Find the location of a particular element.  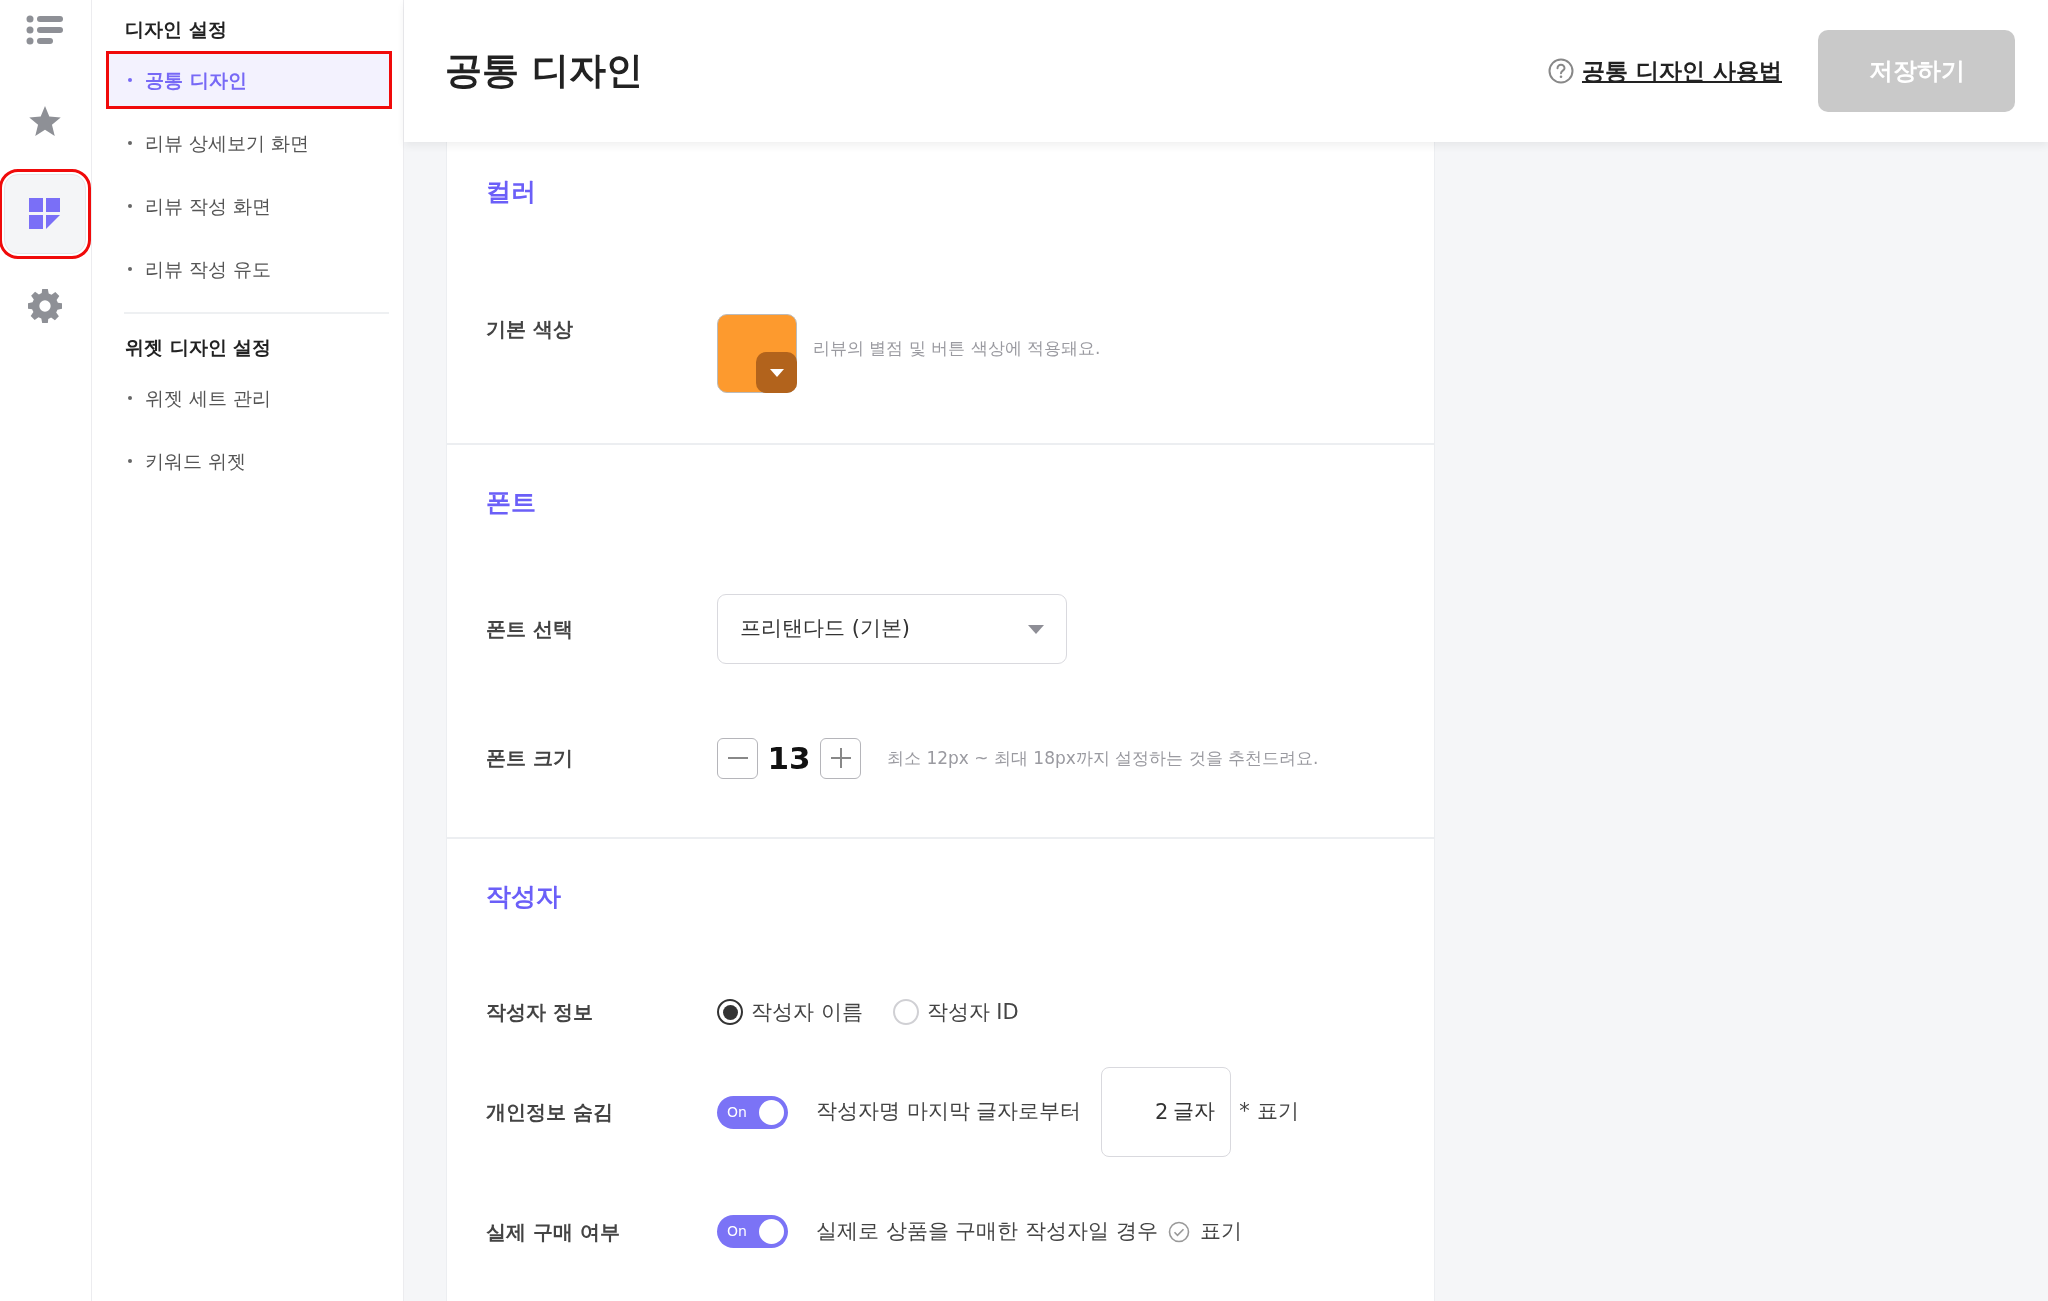

option-text: * 표기 is located at coordinates (1269, 1112).